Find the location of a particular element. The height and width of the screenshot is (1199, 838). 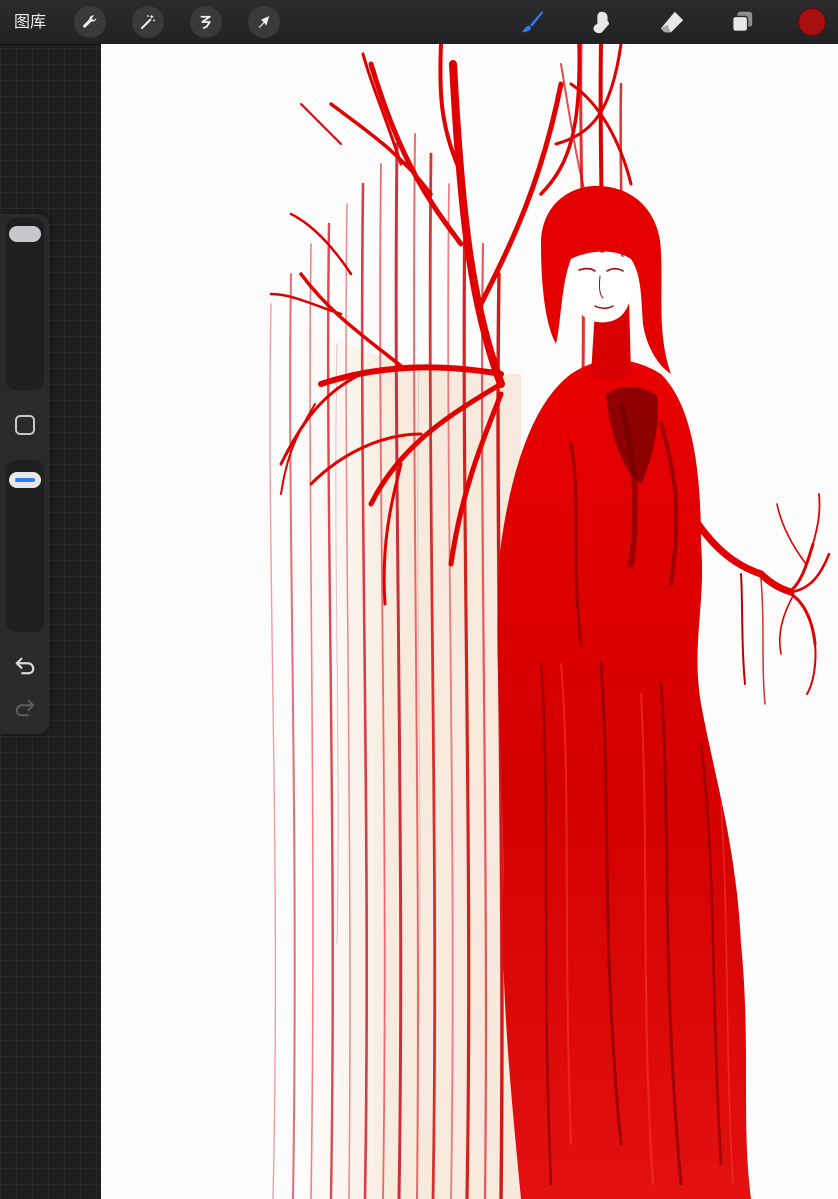

smudge-icon is located at coordinates (601, 22).